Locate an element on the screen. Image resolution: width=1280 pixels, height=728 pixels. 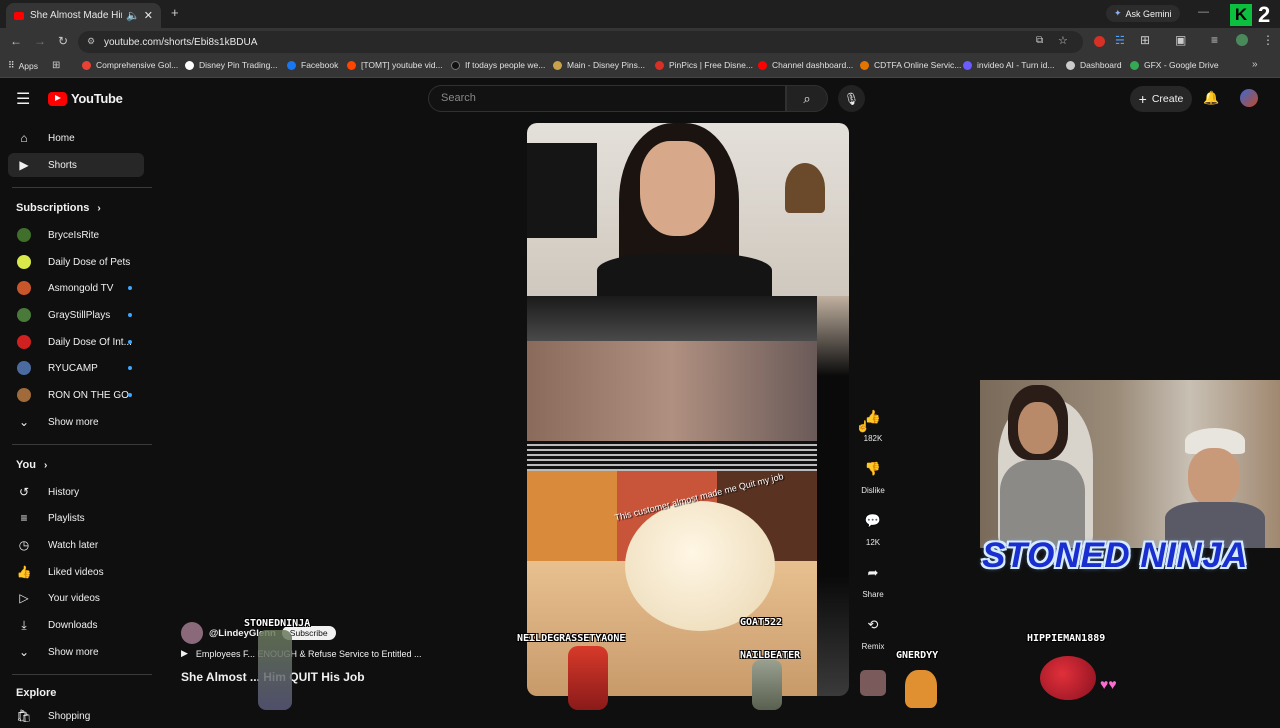
account-avatar is located at coordinates (1249, 98).